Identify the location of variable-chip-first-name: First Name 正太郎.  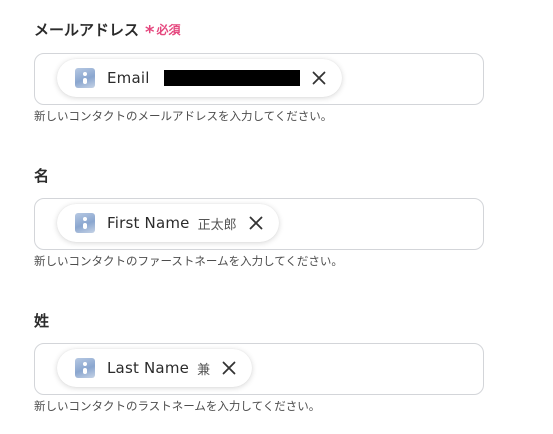
(168, 223).